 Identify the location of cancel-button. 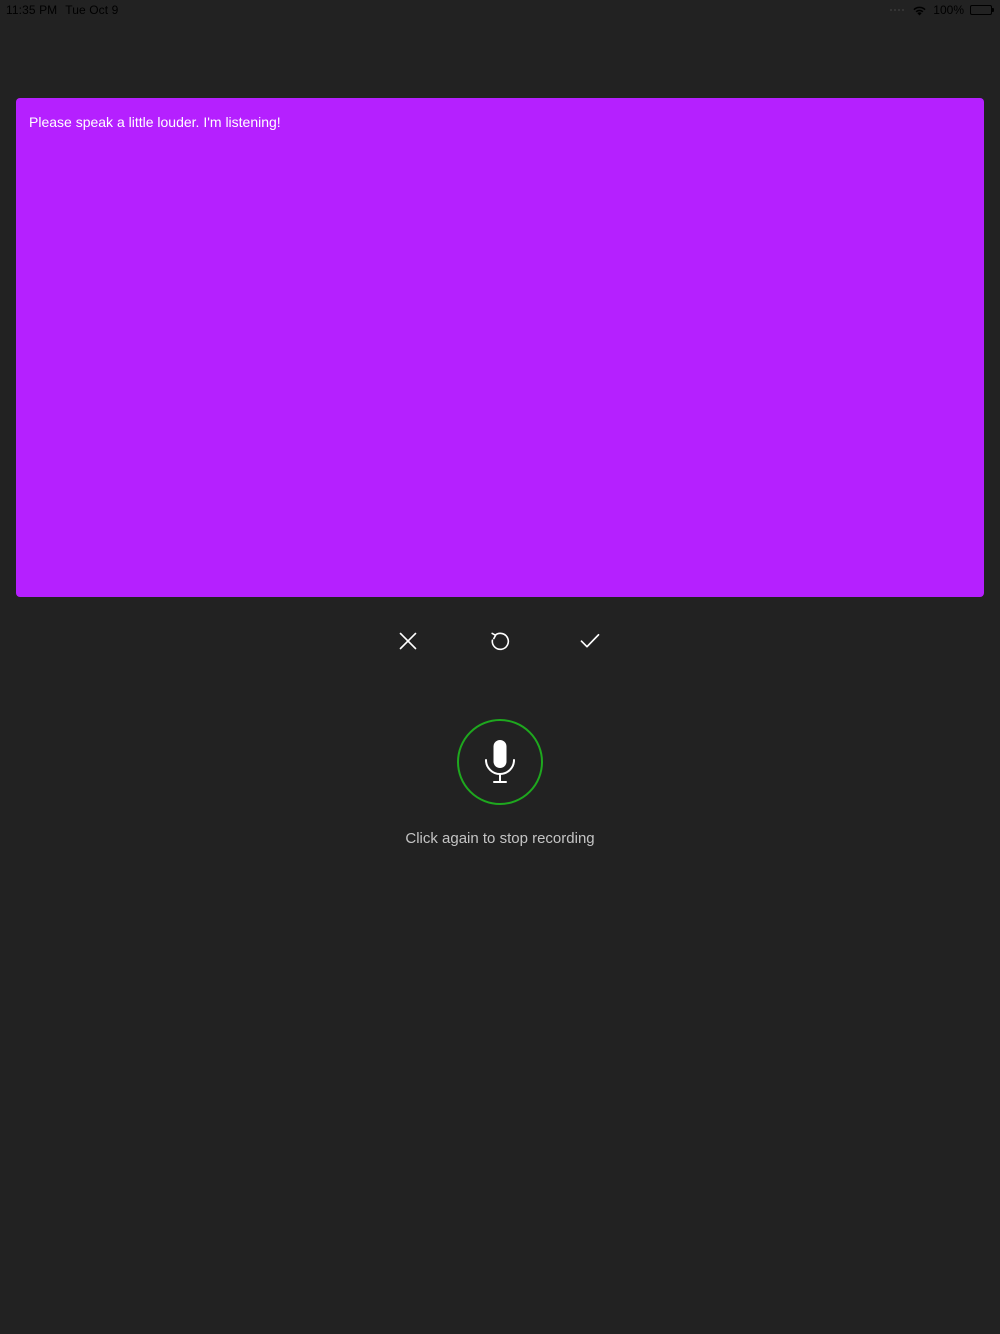
(408, 641).